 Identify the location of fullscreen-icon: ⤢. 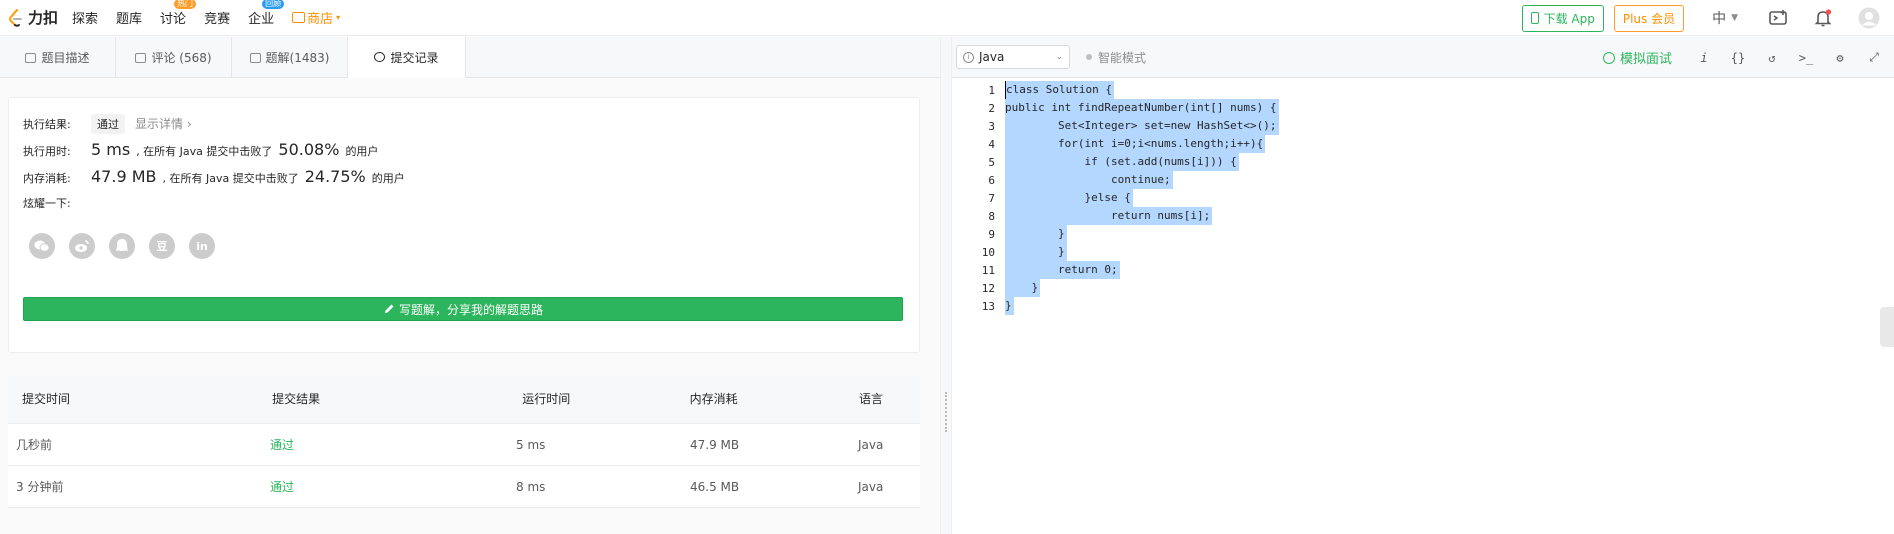
(1874, 57).